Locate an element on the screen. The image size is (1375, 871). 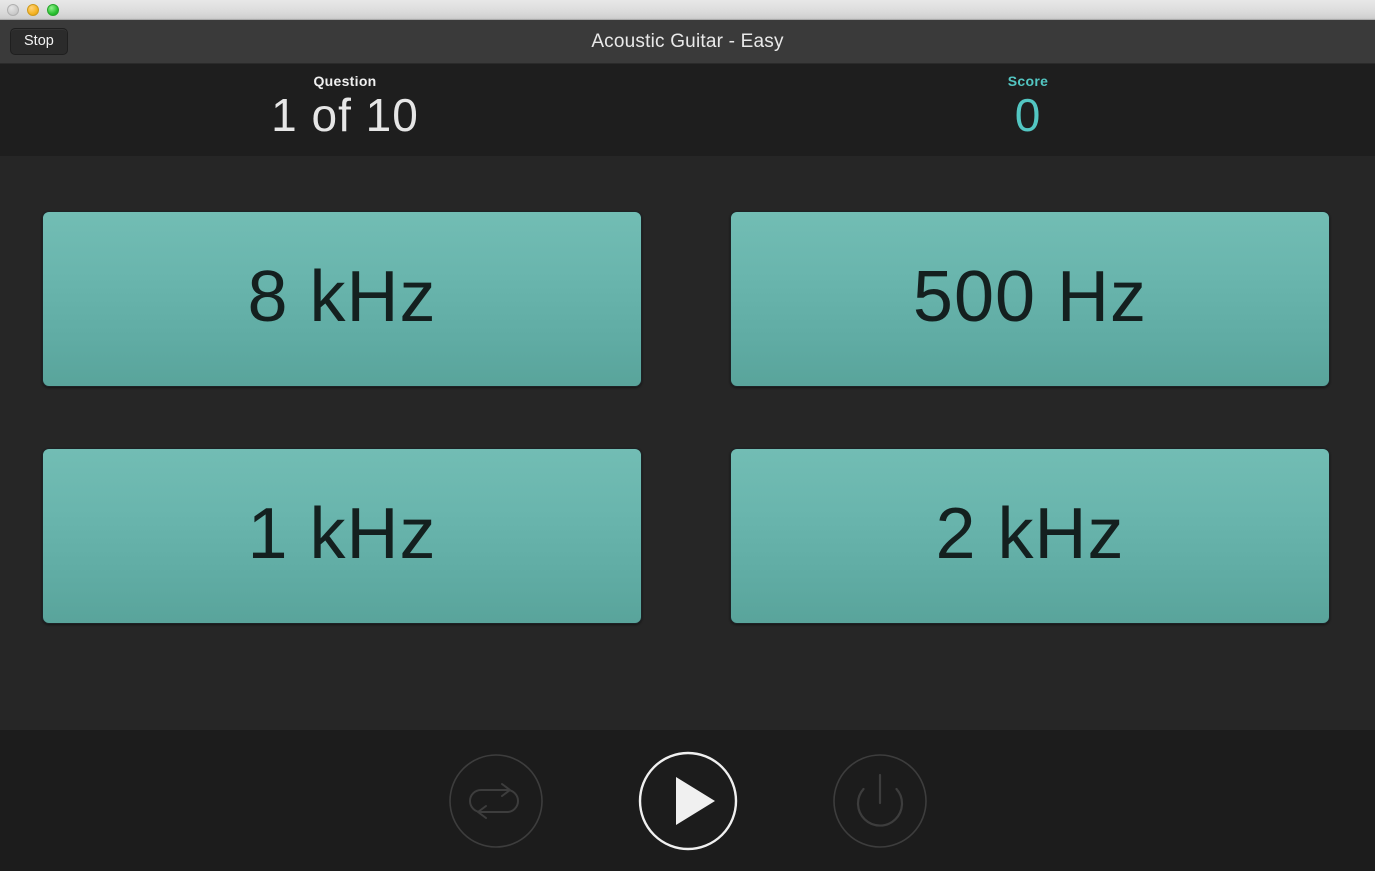
close-window-button is located at coordinates (13, 10).